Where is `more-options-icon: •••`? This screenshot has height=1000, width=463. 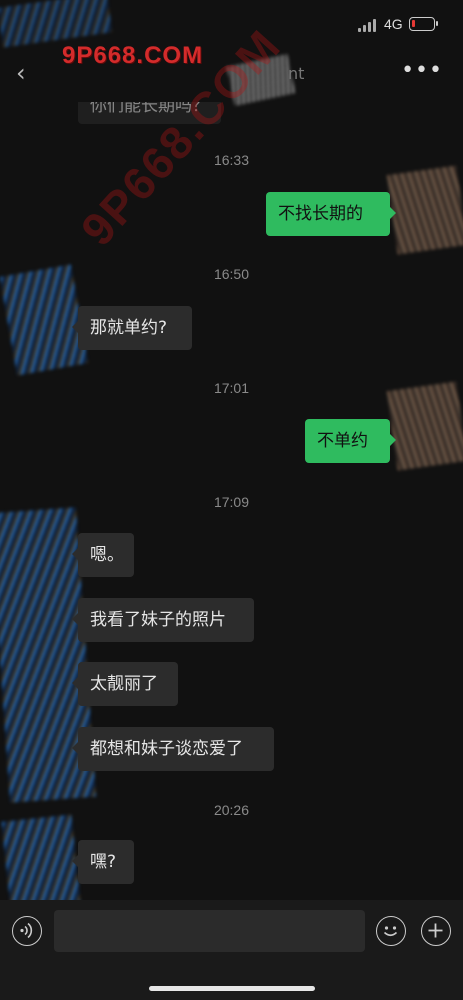 more-options-icon: ••• is located at coordinates (422, 71).